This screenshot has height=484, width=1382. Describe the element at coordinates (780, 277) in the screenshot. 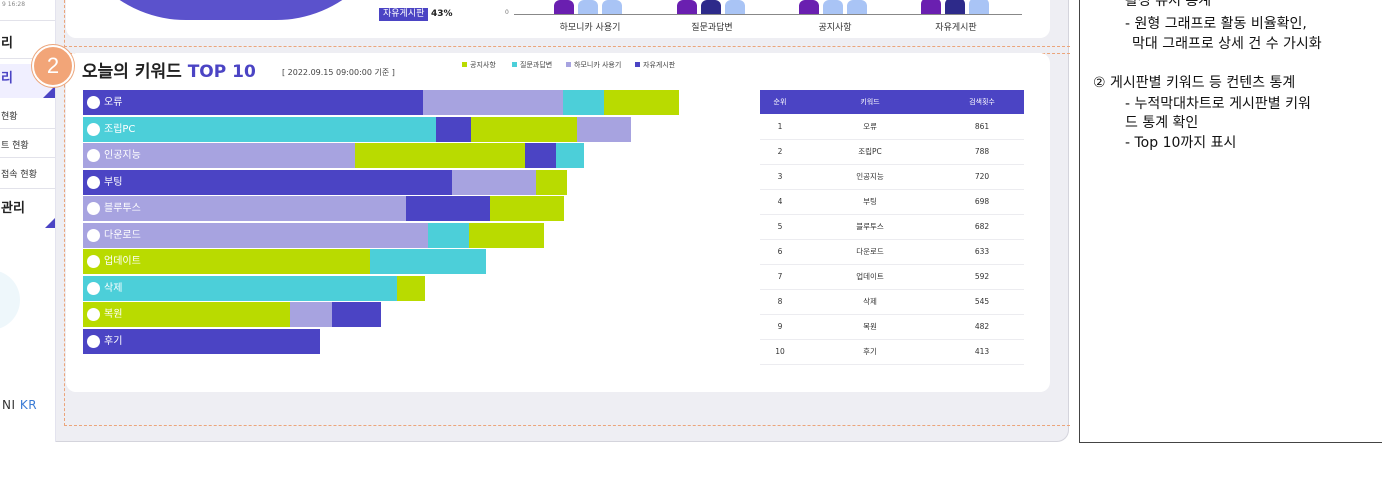

I see `rank-cell: 7` at that location.